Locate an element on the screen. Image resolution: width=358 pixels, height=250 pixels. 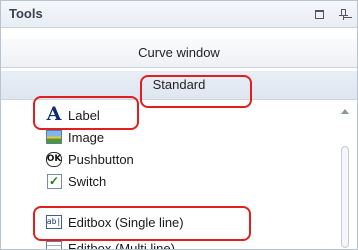
pushbutton-icon: OK is located at coordinates (54, 159).